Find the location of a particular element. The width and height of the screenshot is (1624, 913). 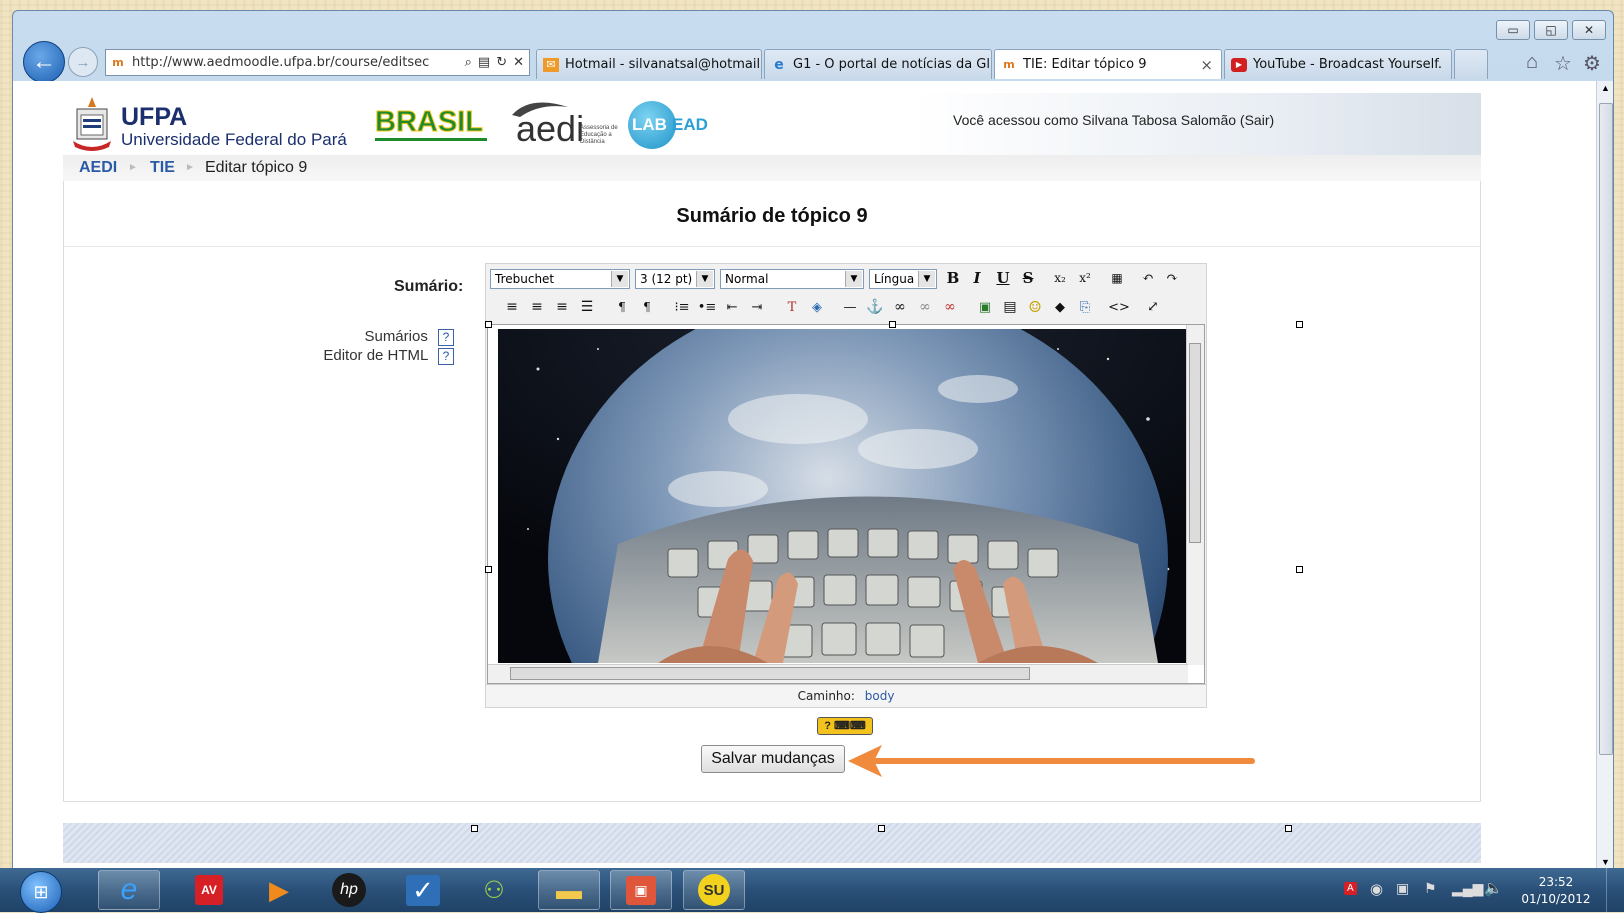

tab-youtube: ▶ YouTube - Broadcast Yourself. is located at coordinates (1338, 64).